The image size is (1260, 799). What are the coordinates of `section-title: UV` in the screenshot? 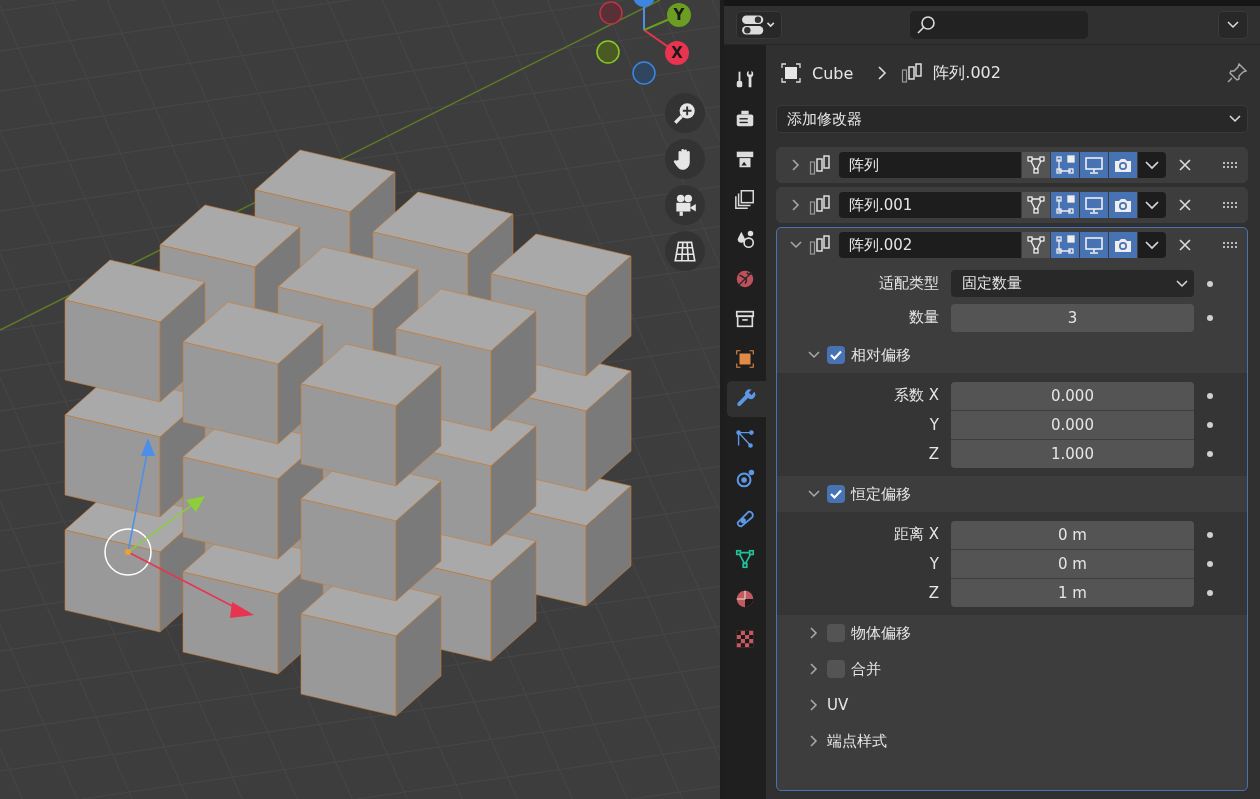 It's located at (838, 705).